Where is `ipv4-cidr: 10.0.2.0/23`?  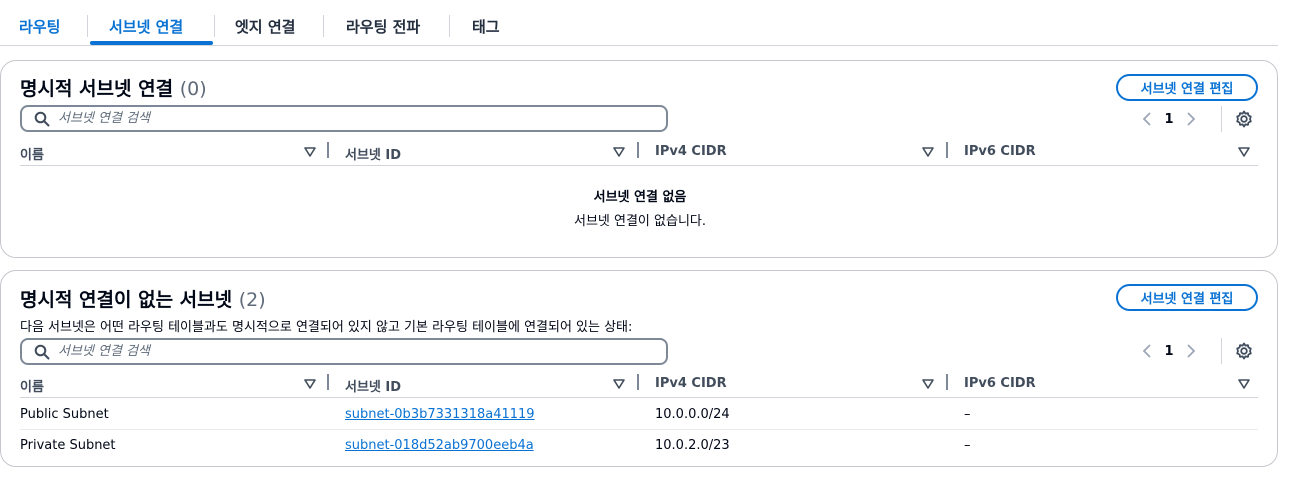 ipv4-cidr: 10.0.2.0/23 is located at coordinates (692, 445).